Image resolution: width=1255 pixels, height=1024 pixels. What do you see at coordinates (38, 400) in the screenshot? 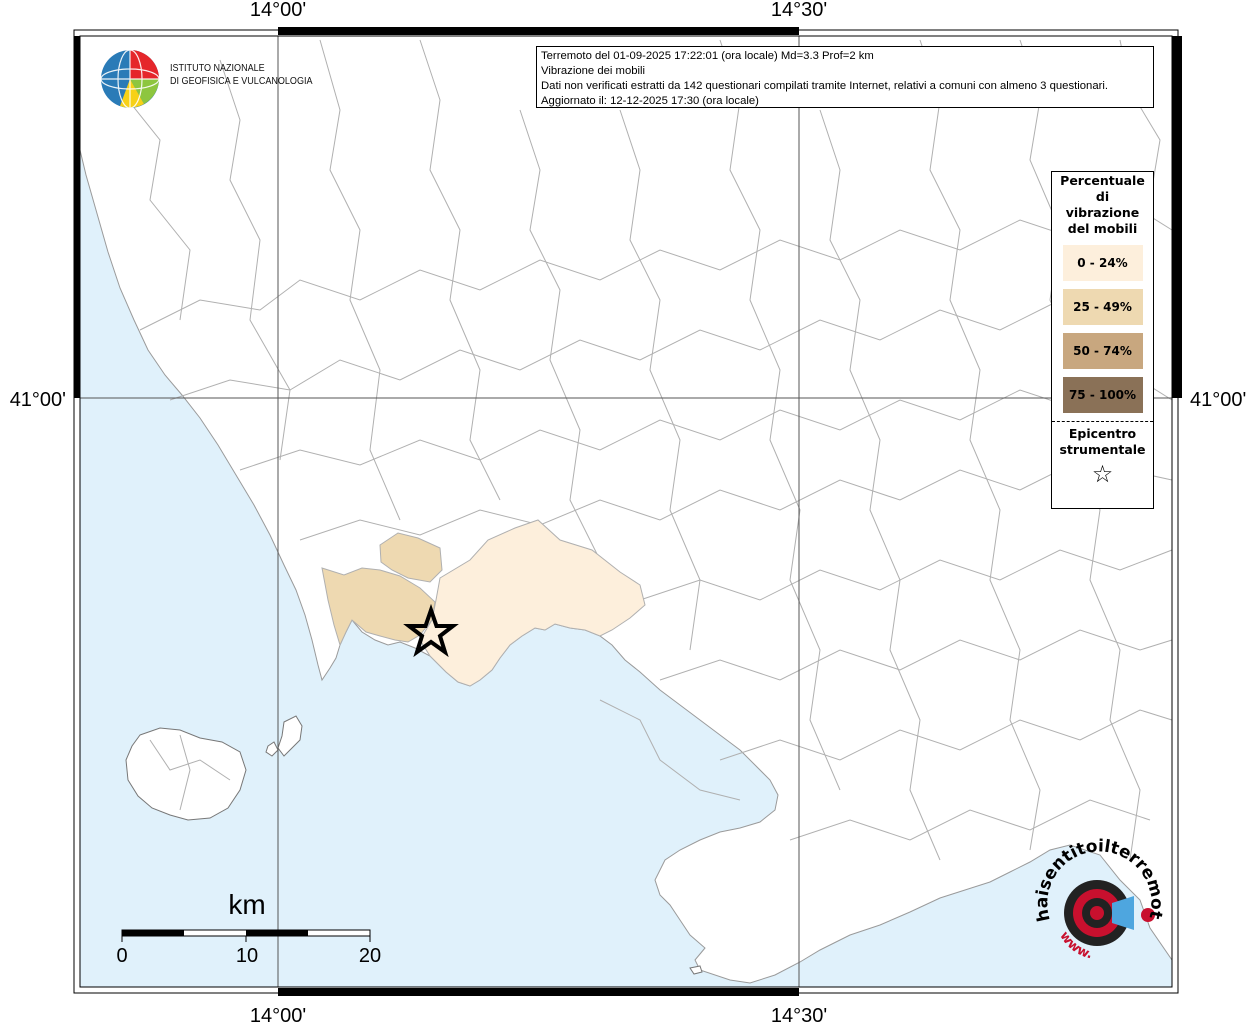
I see `lat-tick-left: 41°00'` at bounding box center [38, 400].